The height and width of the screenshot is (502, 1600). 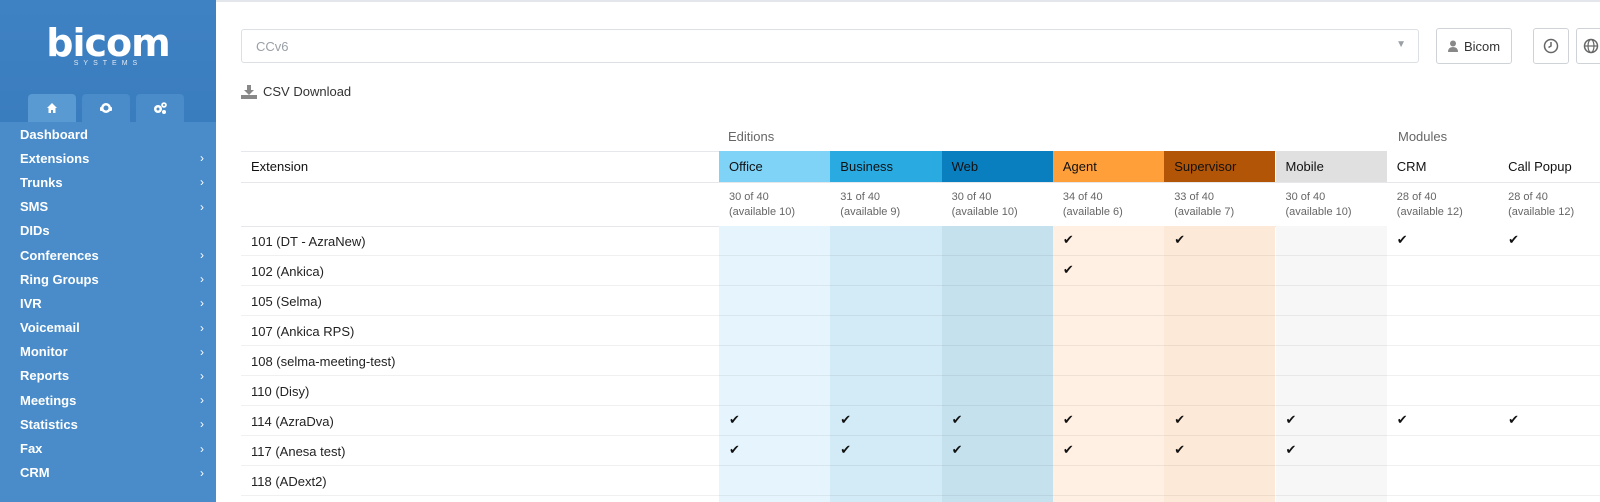 I want to click on chevron-down-icon: ▼, so click(x=1401, y=44).